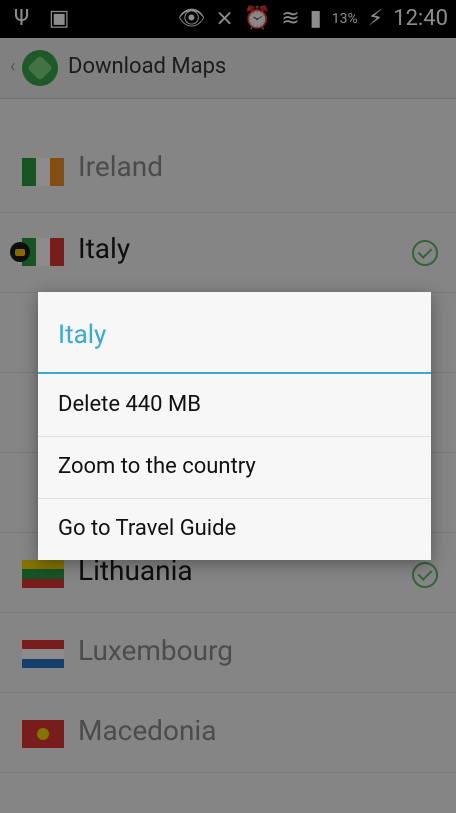 The height and width of the screenshot is (813, 456). What do you see at coordinates (82, 335) in the screenshot?
I see `dialog-title: Italy` at bounding box center [82, 335].